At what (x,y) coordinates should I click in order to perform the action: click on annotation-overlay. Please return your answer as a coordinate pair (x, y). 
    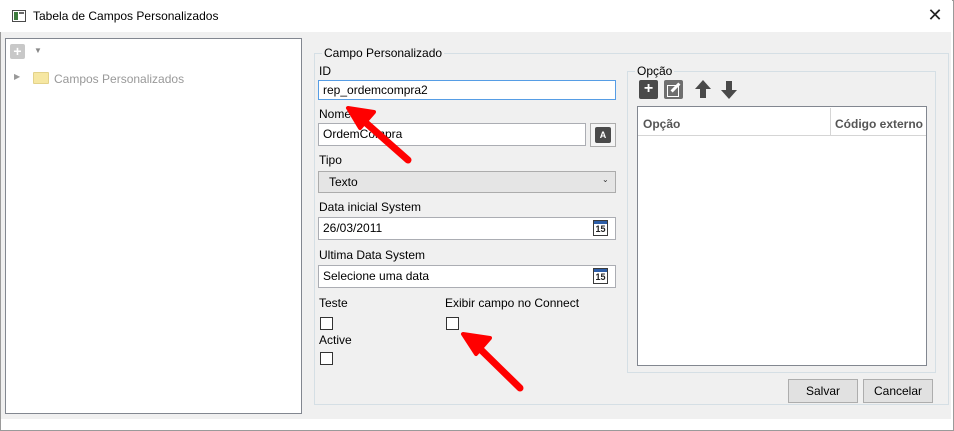
    Looking at the image, I should click on (435, 249).